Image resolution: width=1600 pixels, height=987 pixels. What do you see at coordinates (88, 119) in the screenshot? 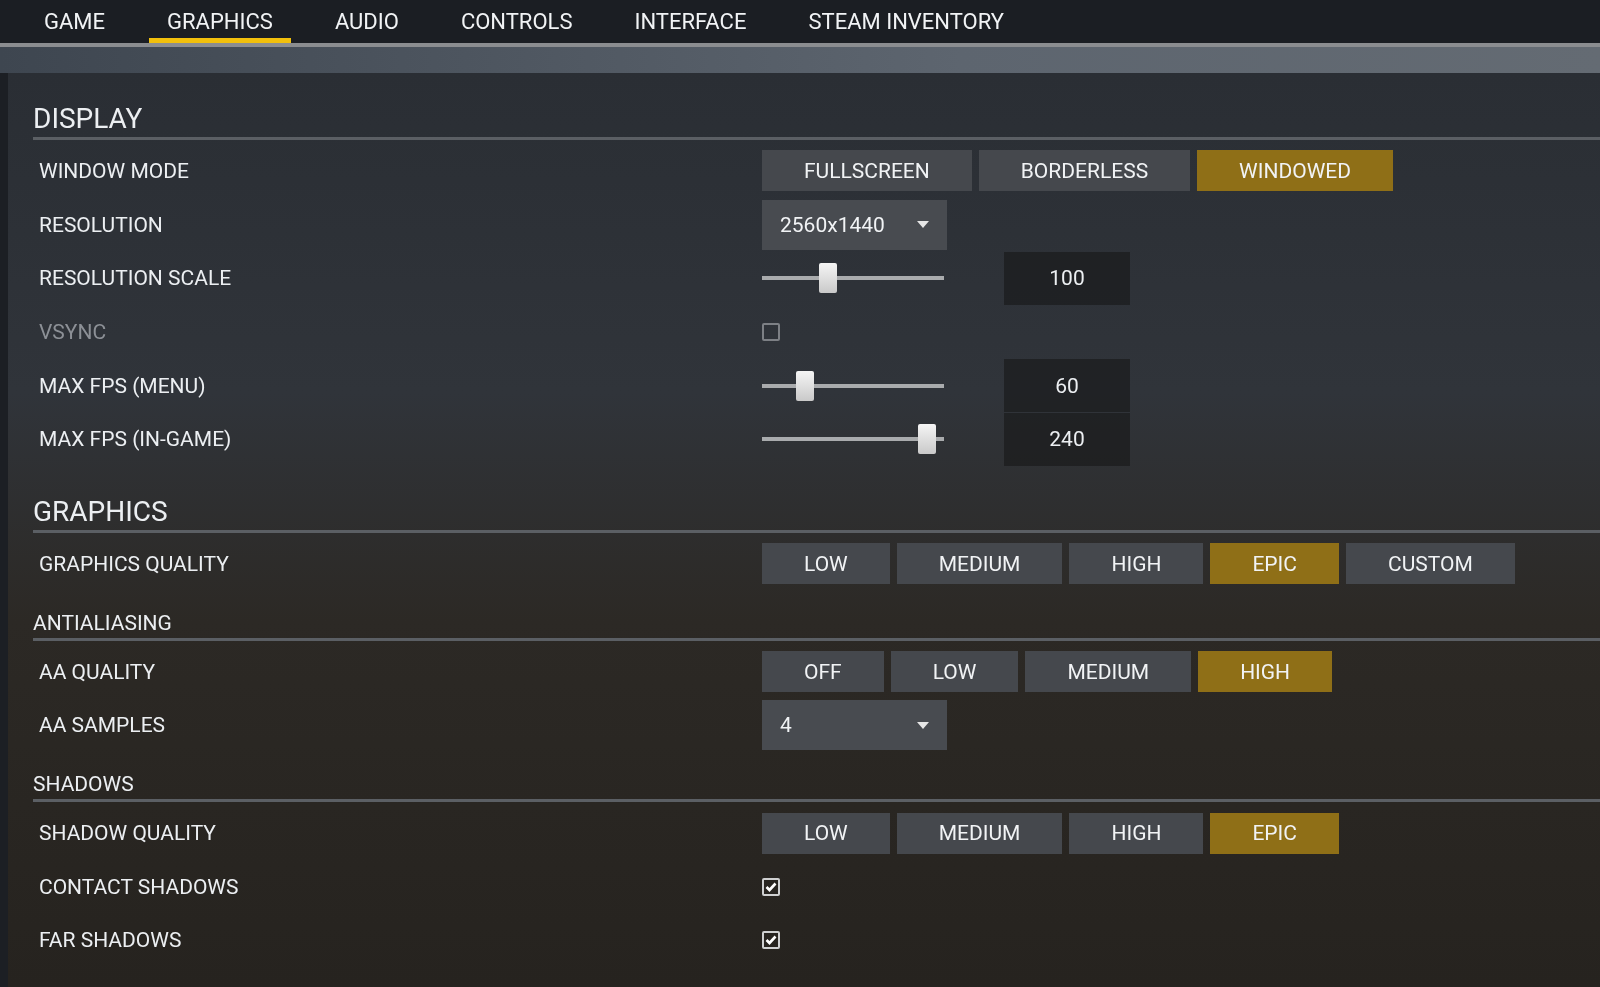
I see `section-heading: DISPLAY` at bounding box center [88, 119].